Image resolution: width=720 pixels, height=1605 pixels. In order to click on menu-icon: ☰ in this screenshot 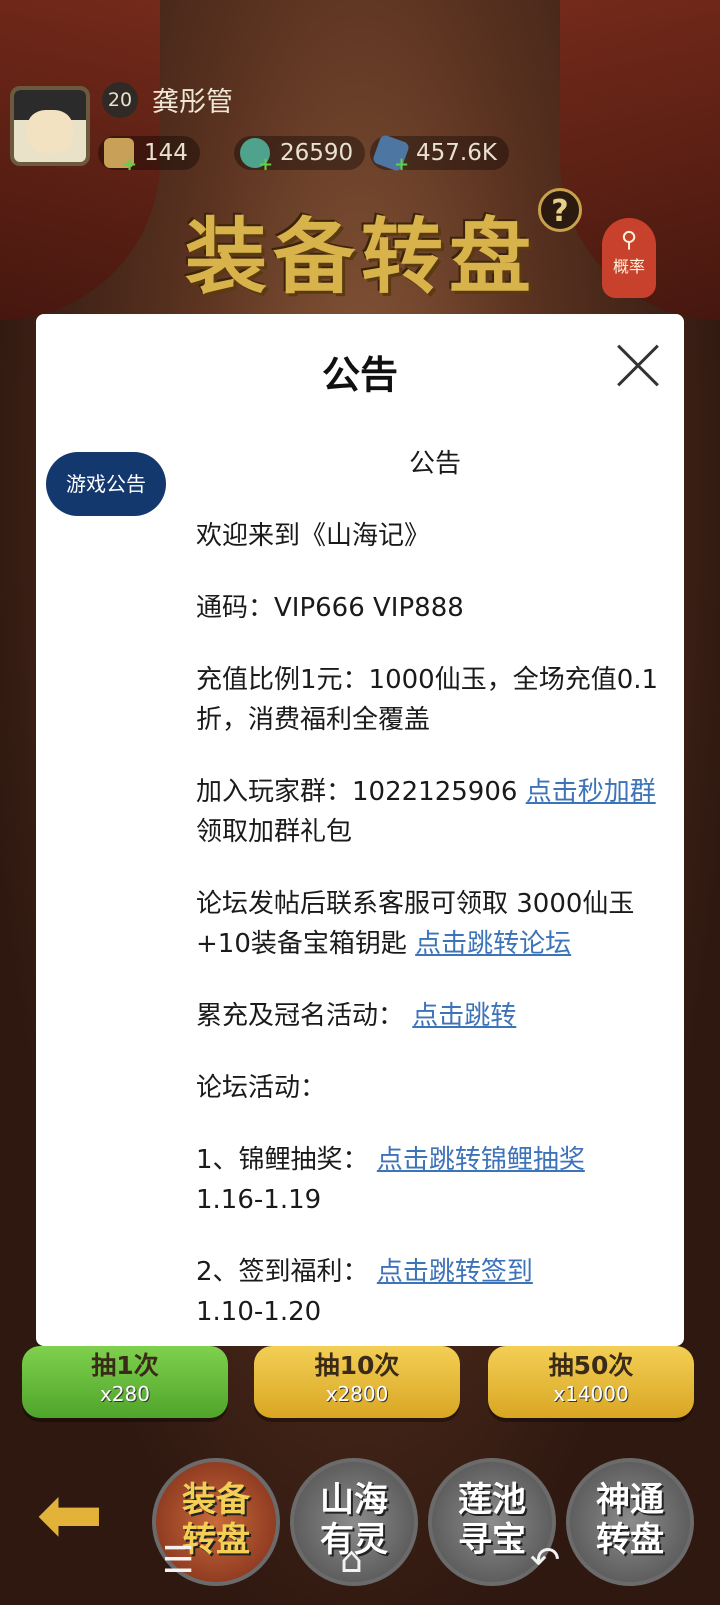, I will do `click(178, 1560)`.